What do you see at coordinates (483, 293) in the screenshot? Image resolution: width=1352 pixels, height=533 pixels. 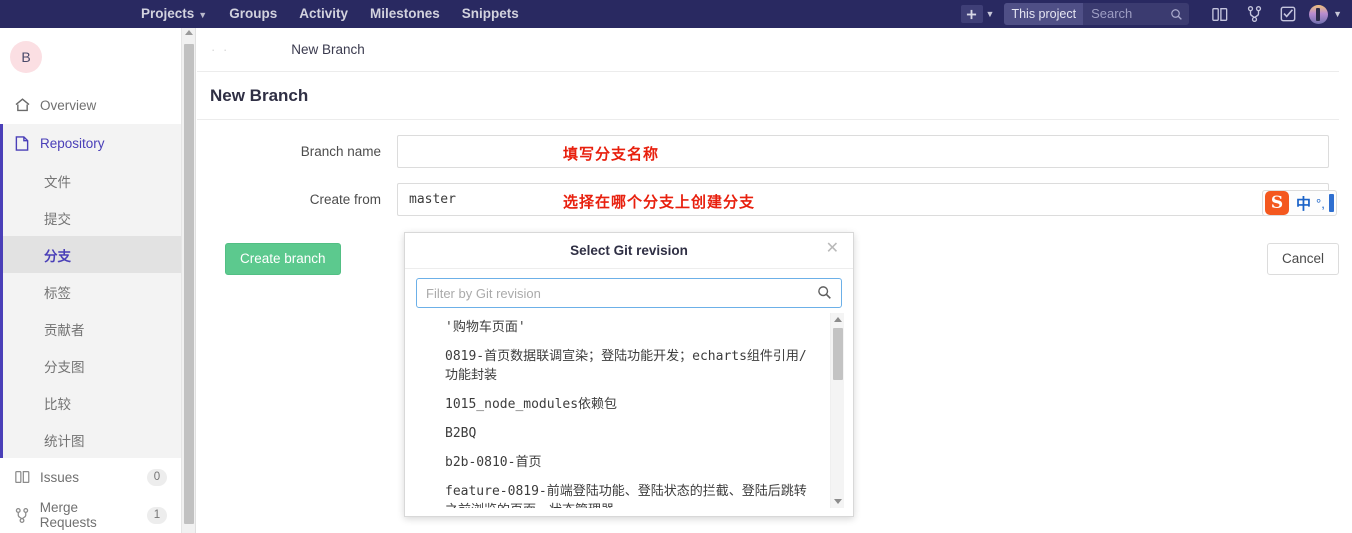 I see `git-revision-filter-placeholder: Filter by Git revision` at bounding box center [483, 293].